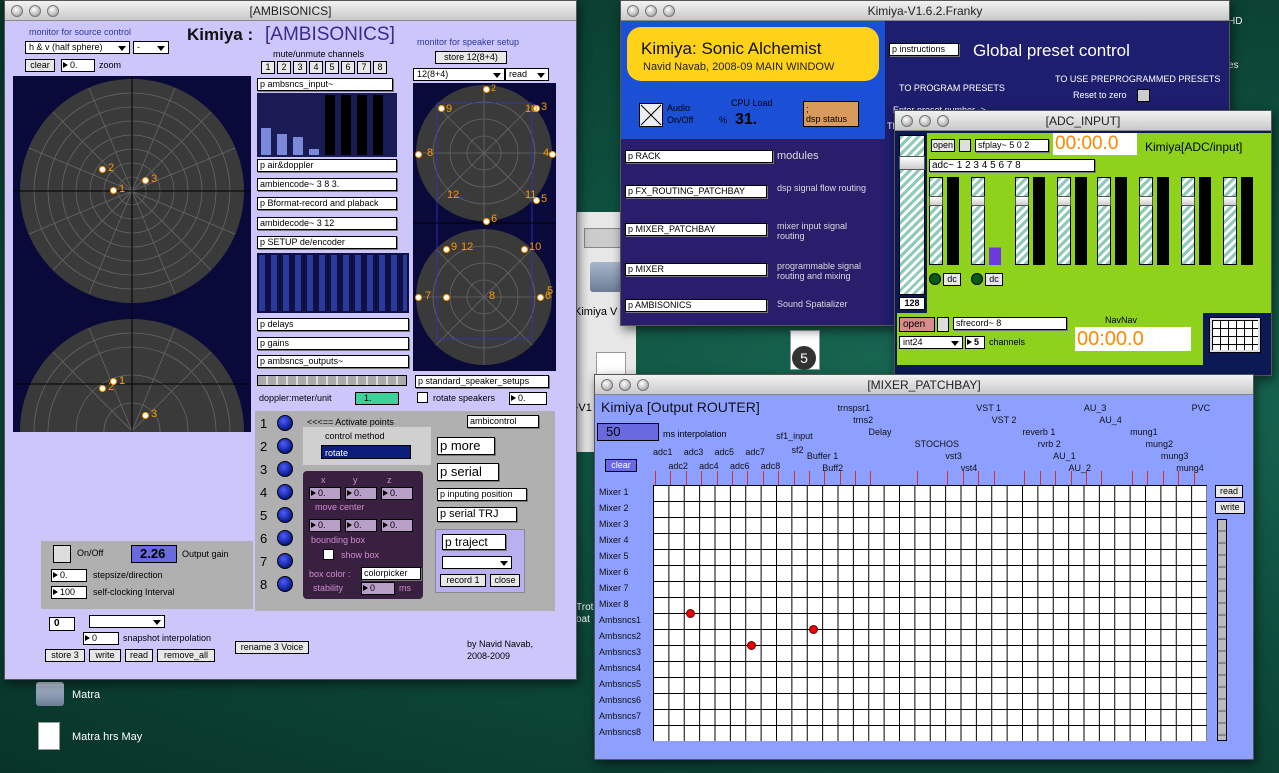  I want to click on zoom-number: 0., so click(78, 65).